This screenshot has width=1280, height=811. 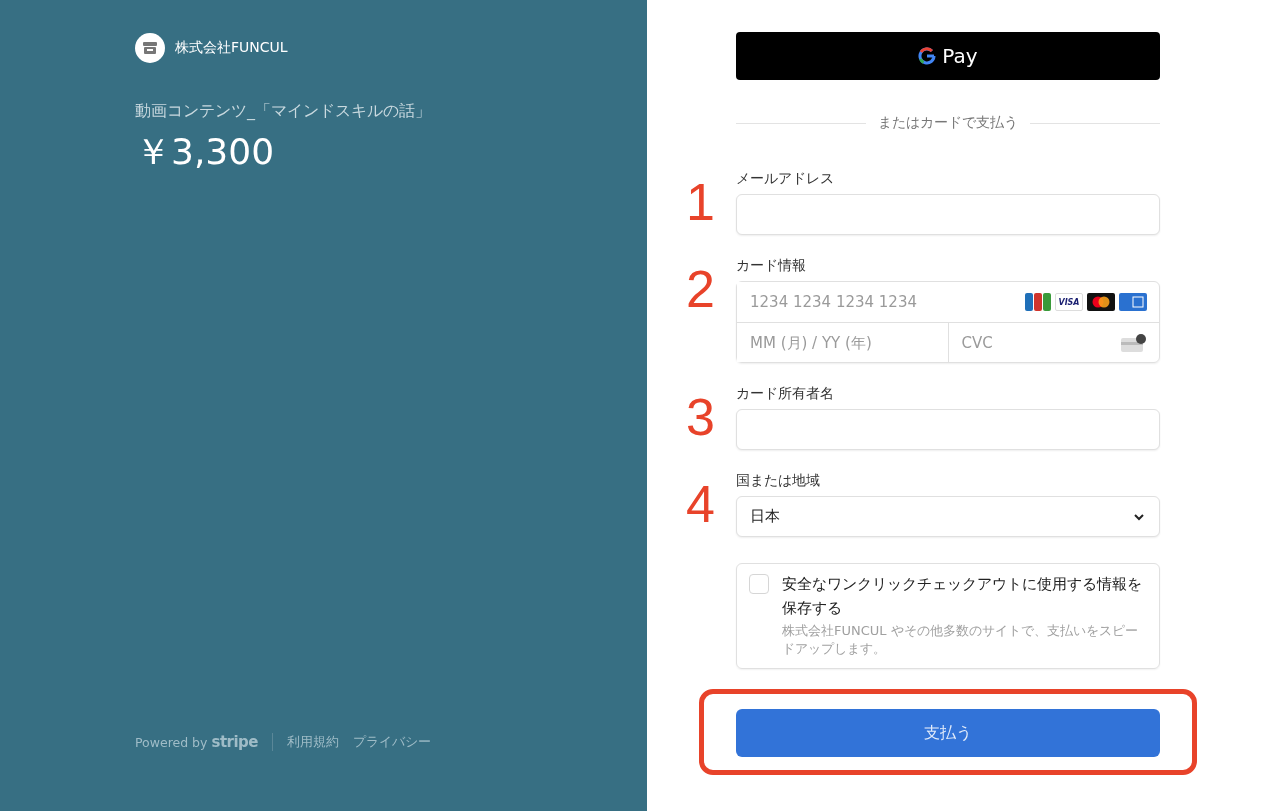 What do you see at coordinates (231, 48) in the screenshot?
I see `merchant-name: 株式会社FUNCUL` at bounding box center [231, 48].